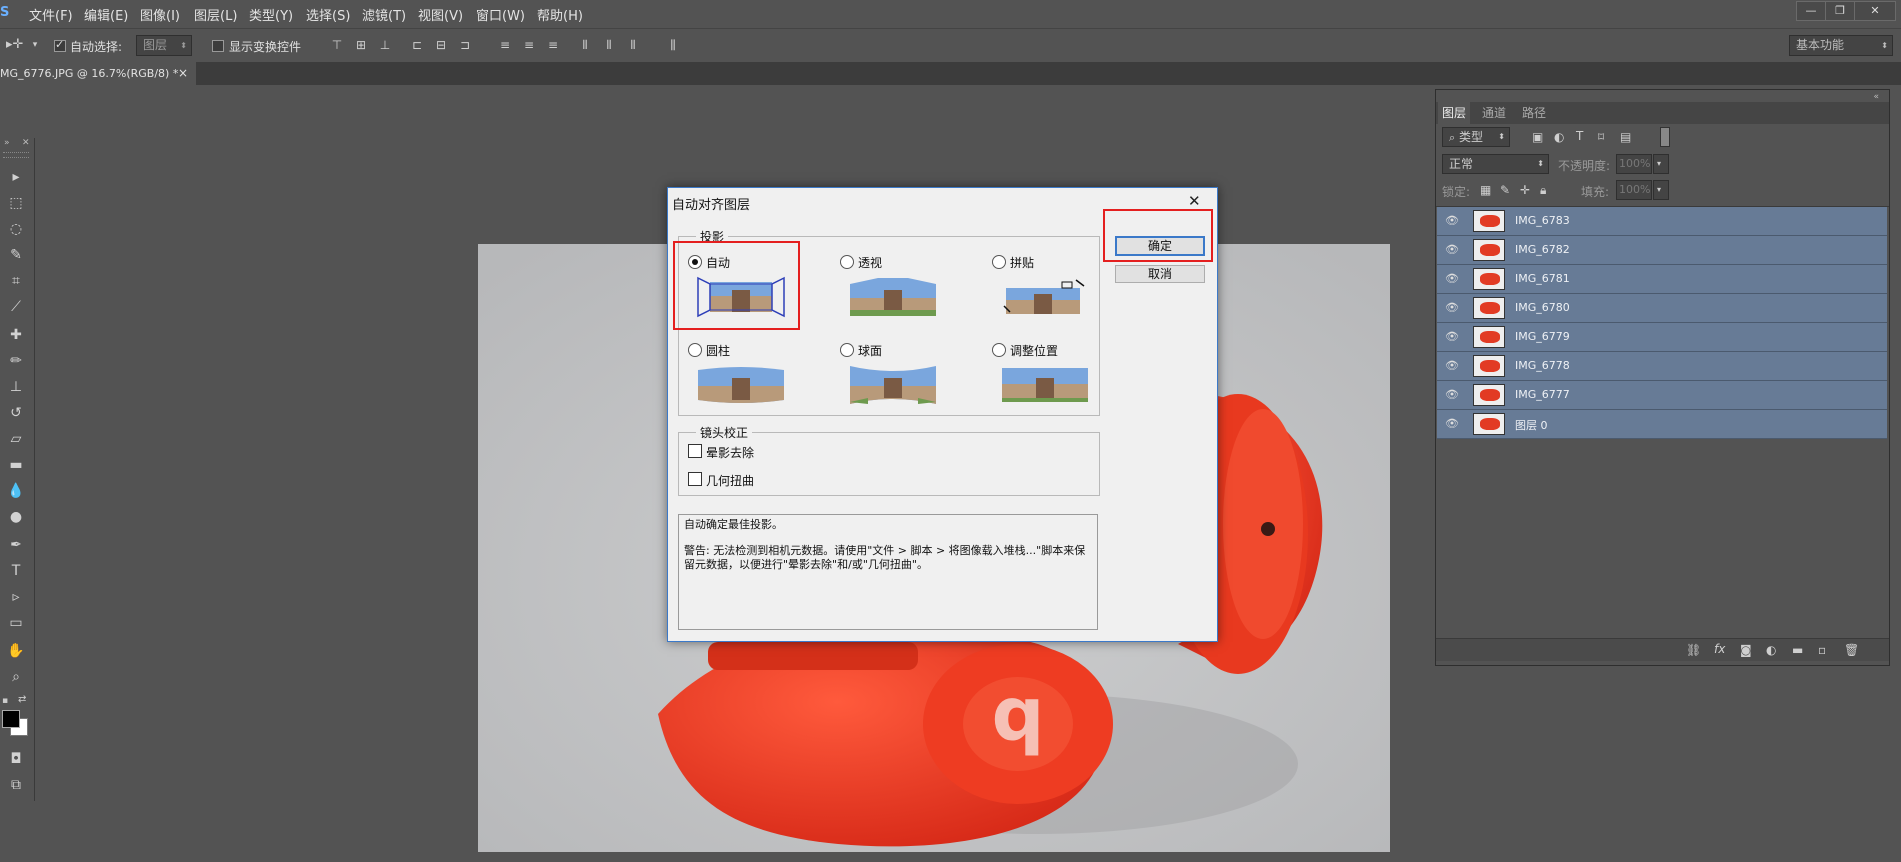  I want to click on label-spherical: 球面, so click(870, 350).